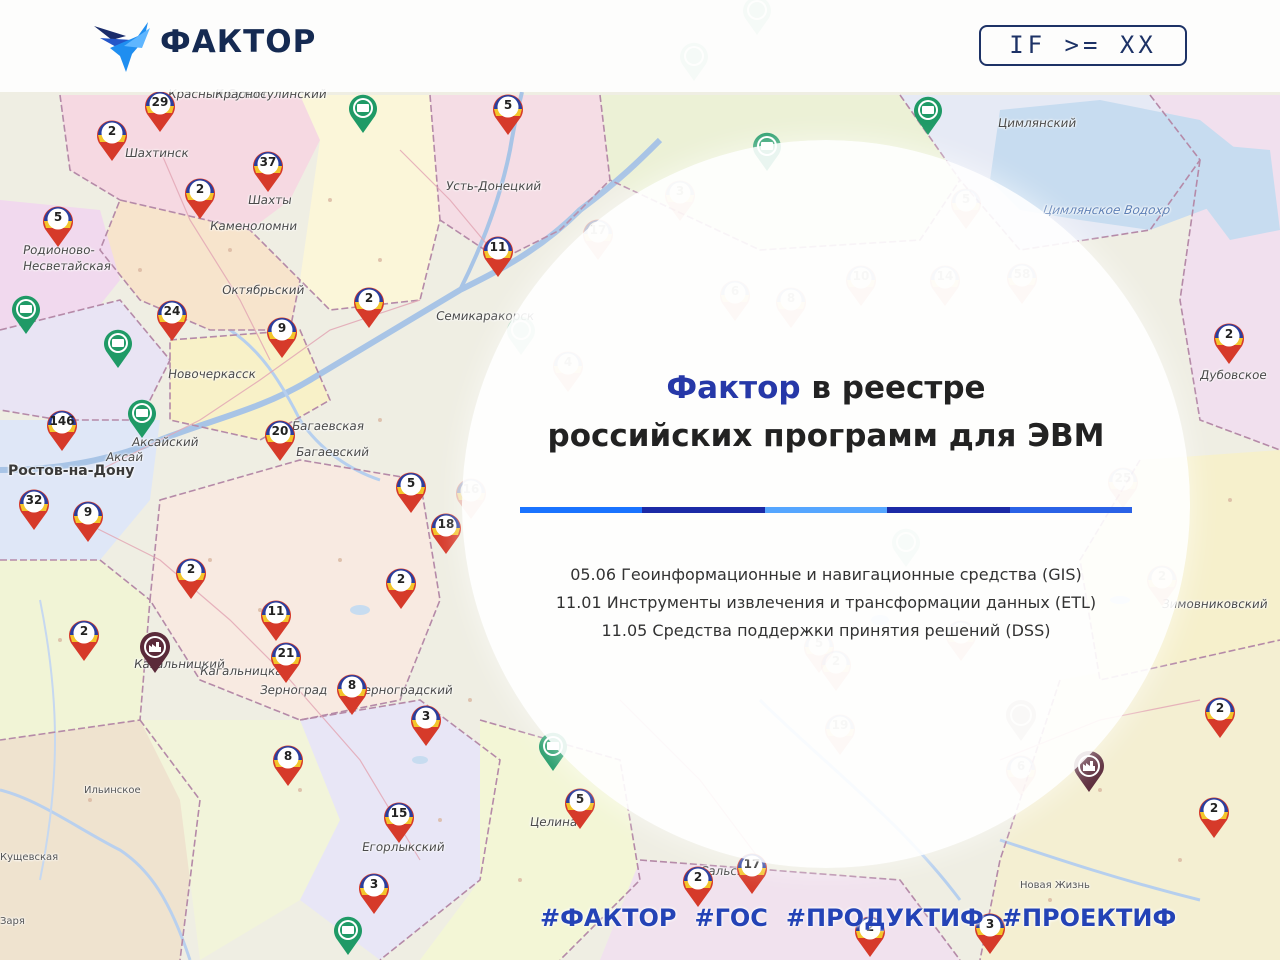 The height and width of the screenshot is (960, 1280). What do you see at coordinates (263, 290) in the screenshot?
I see `map-label: Октябрьский` at bounding box center [263, 290].